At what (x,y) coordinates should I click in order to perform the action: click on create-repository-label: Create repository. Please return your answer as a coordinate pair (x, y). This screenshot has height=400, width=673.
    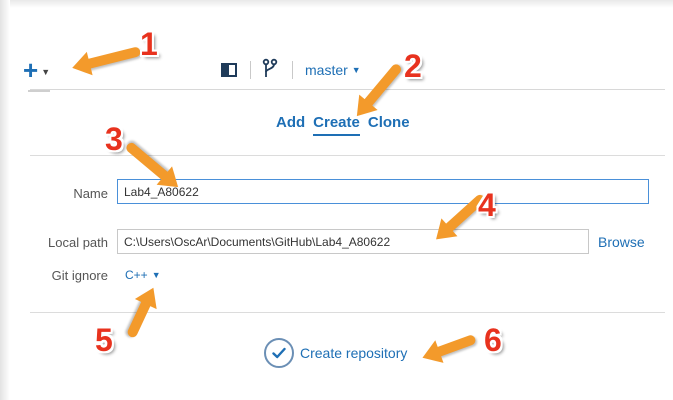
    Looking at the image, I should click on (354, 353).